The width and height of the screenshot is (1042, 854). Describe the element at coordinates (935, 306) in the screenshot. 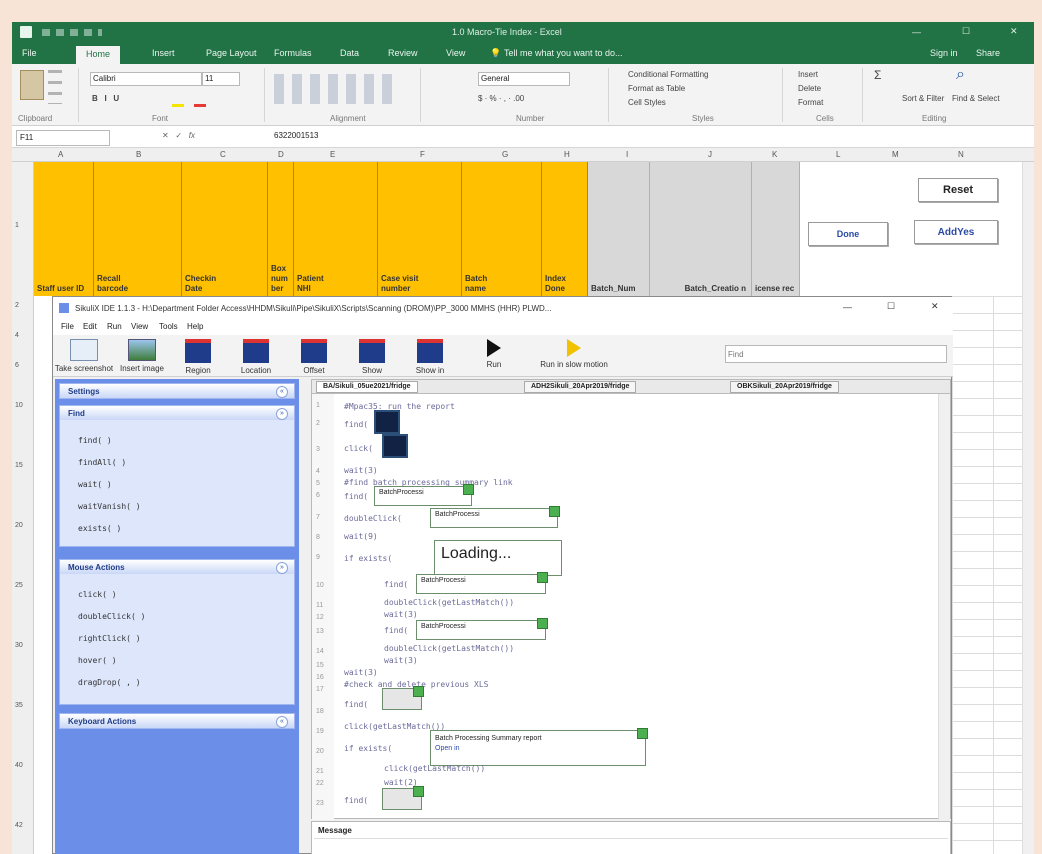

I see `ide-close-icon: ✕` at that location.